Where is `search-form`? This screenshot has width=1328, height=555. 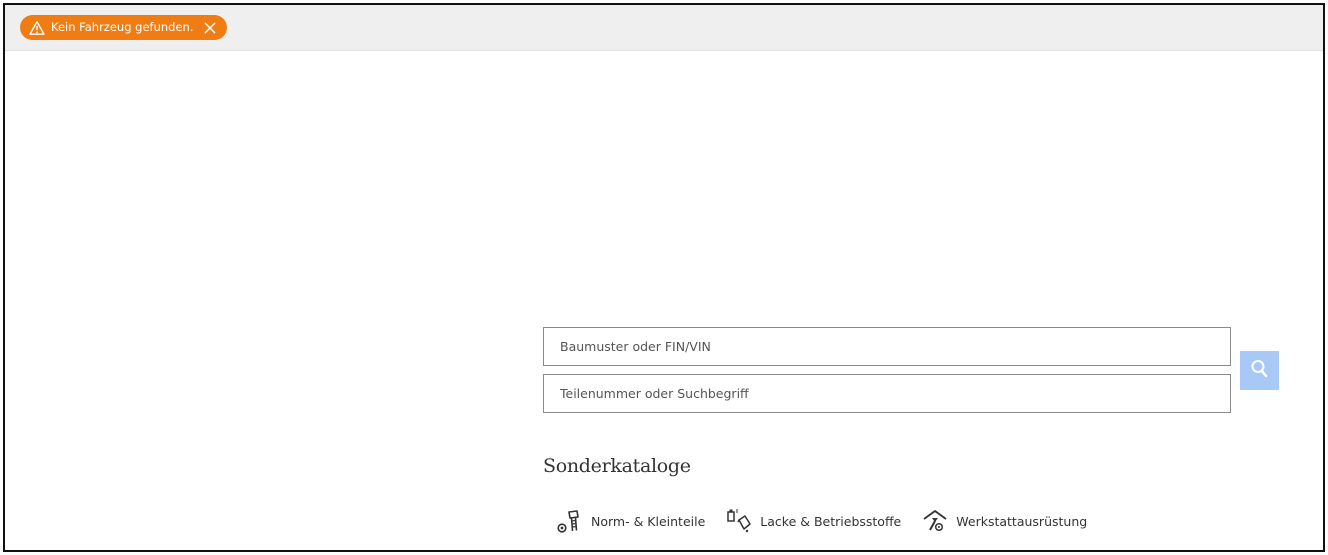 search-form is located at coordinates (887, 370).